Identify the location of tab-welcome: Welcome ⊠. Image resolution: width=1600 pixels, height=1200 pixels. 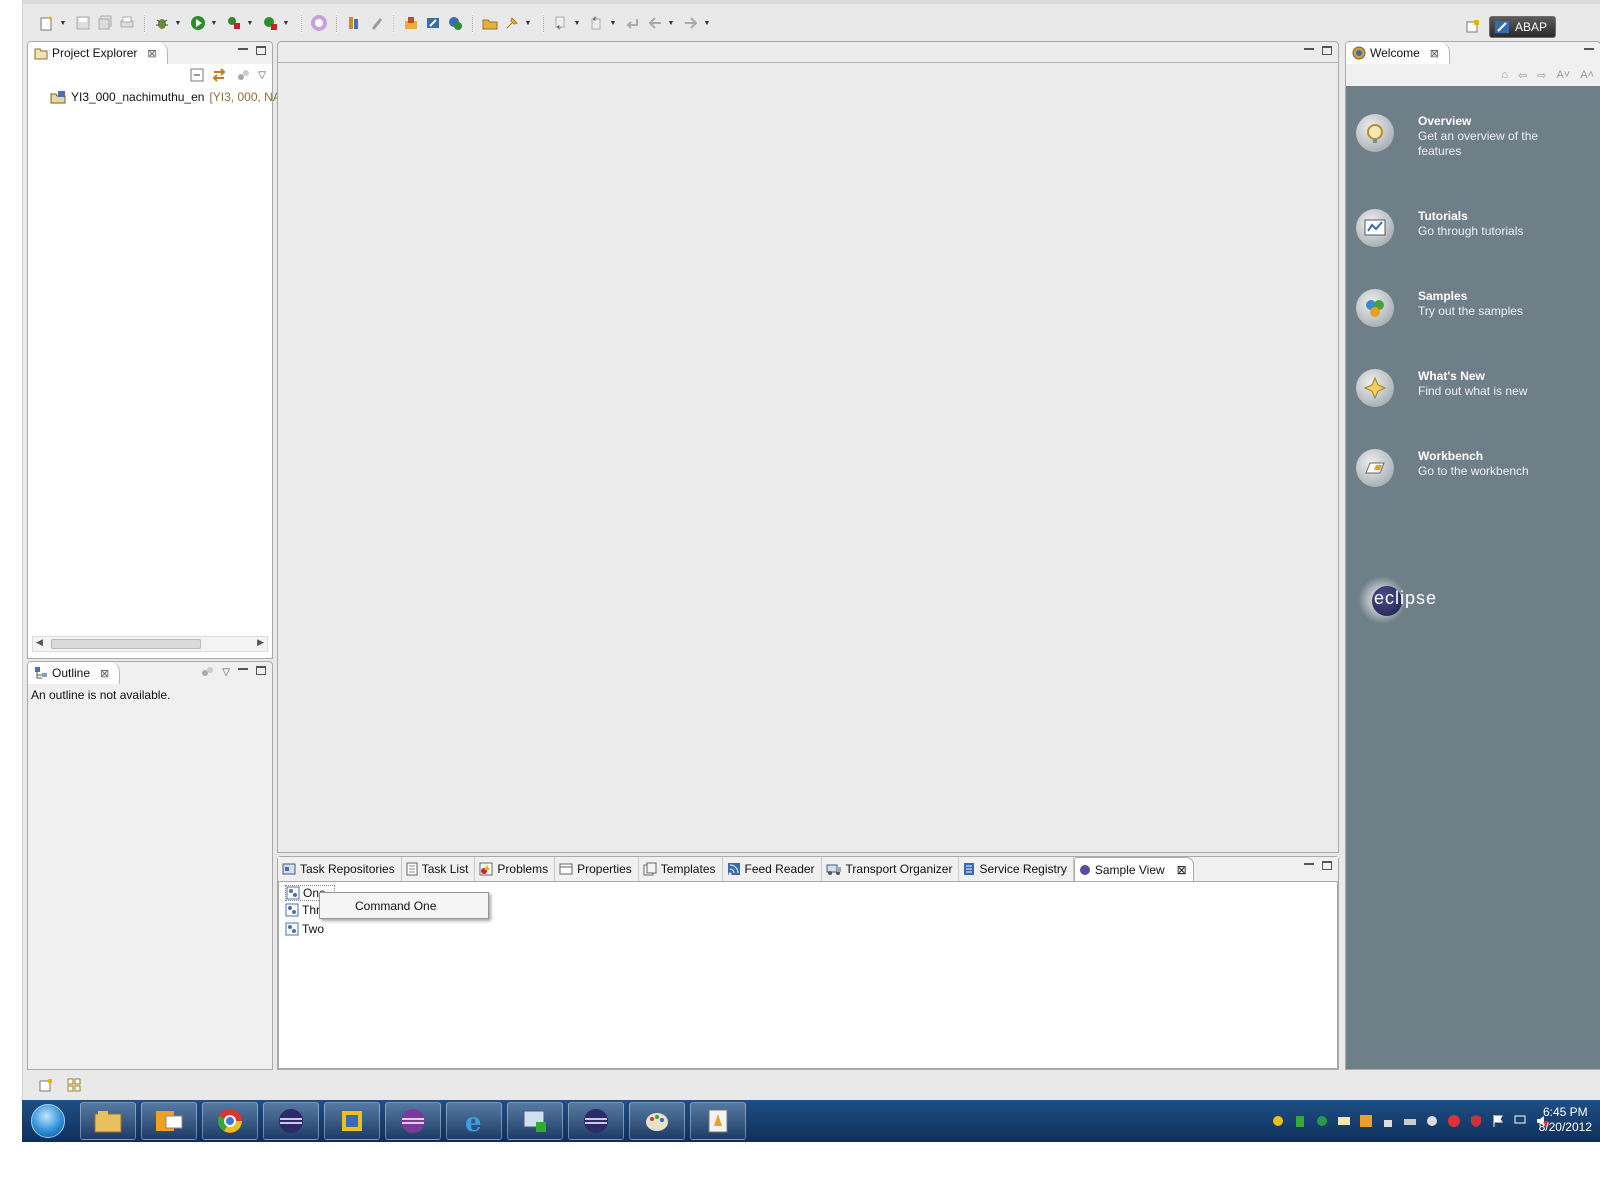
(1398, 53).